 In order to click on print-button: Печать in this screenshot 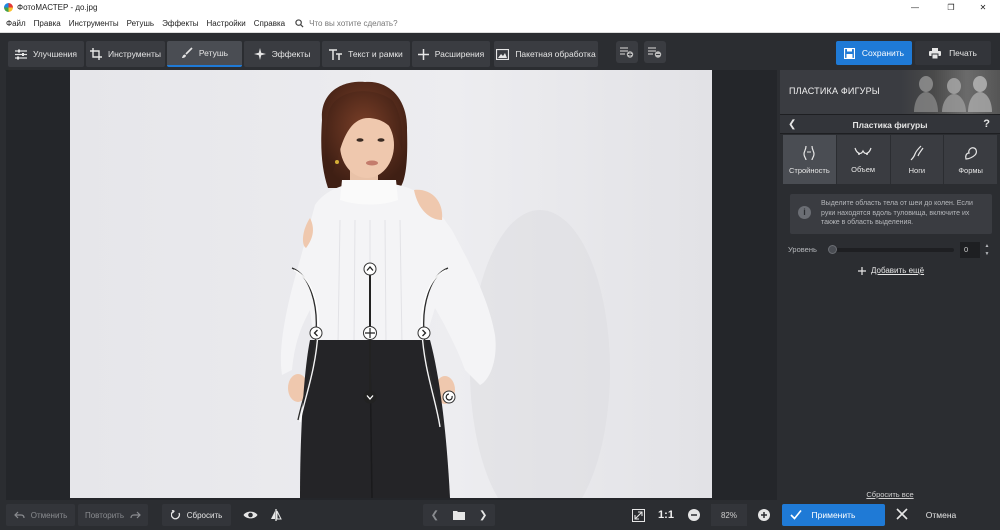, I will do `click(953, 53)`.